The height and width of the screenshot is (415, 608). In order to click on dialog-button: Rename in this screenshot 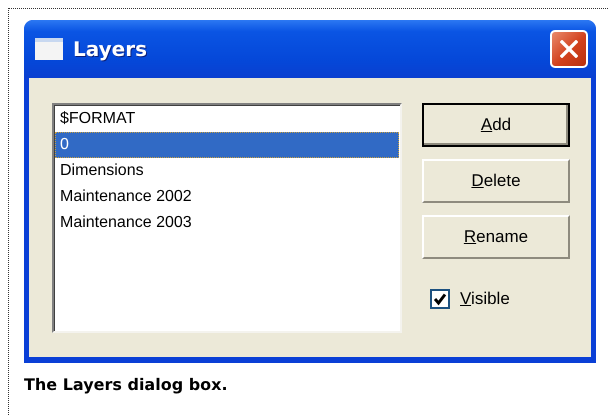, I will do `click(496, 237)`.